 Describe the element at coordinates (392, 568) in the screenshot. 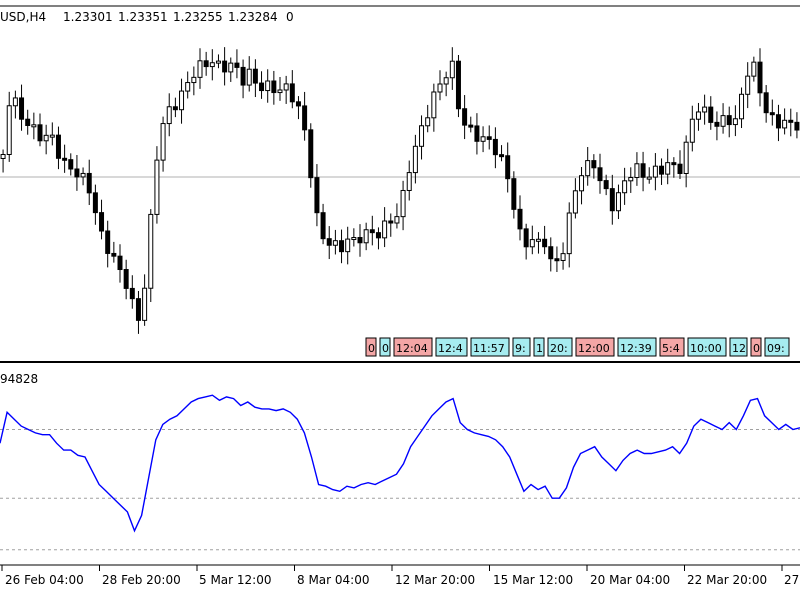

I see `time-axis-ticks` at that location.